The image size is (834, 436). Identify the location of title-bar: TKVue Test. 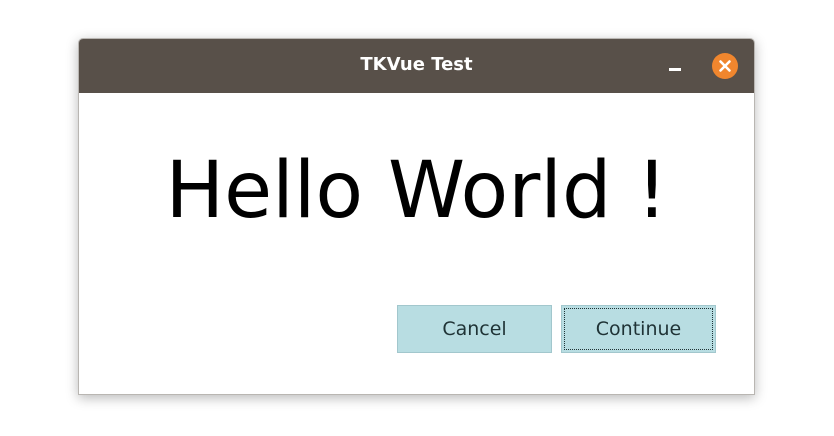
(416, 66).